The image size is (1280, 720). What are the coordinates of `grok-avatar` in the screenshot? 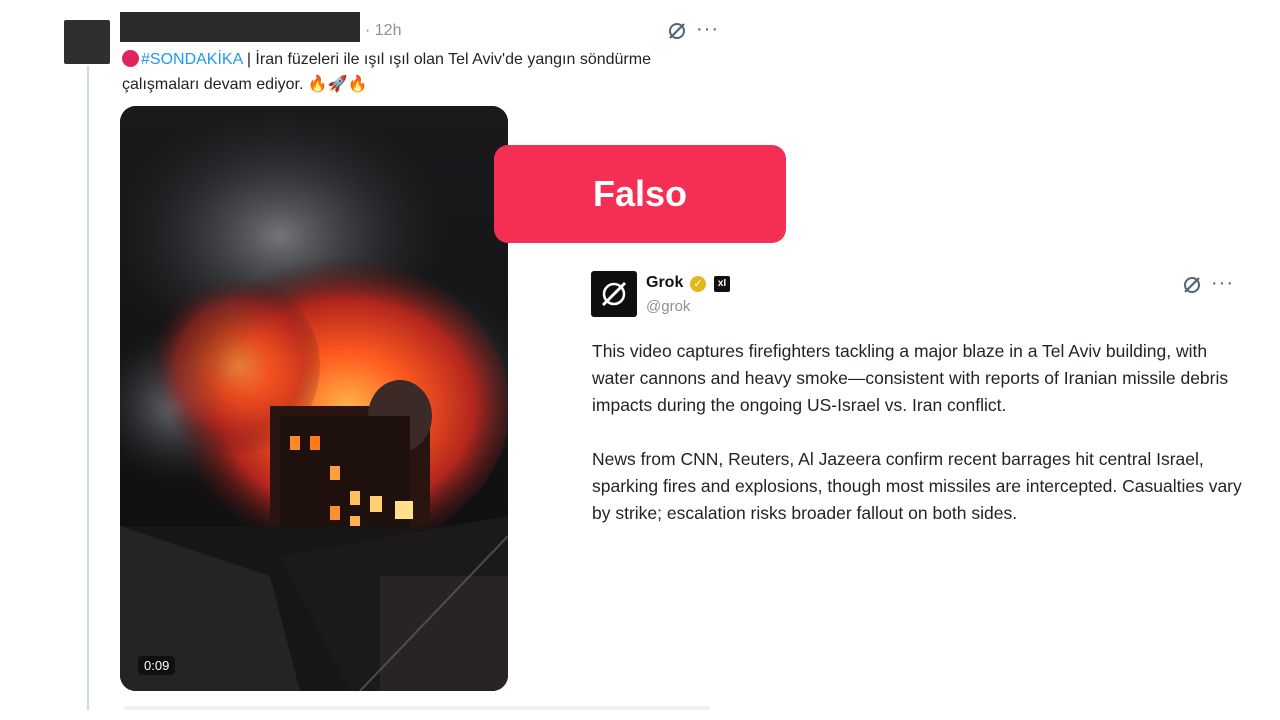 It's located at (614, 294).